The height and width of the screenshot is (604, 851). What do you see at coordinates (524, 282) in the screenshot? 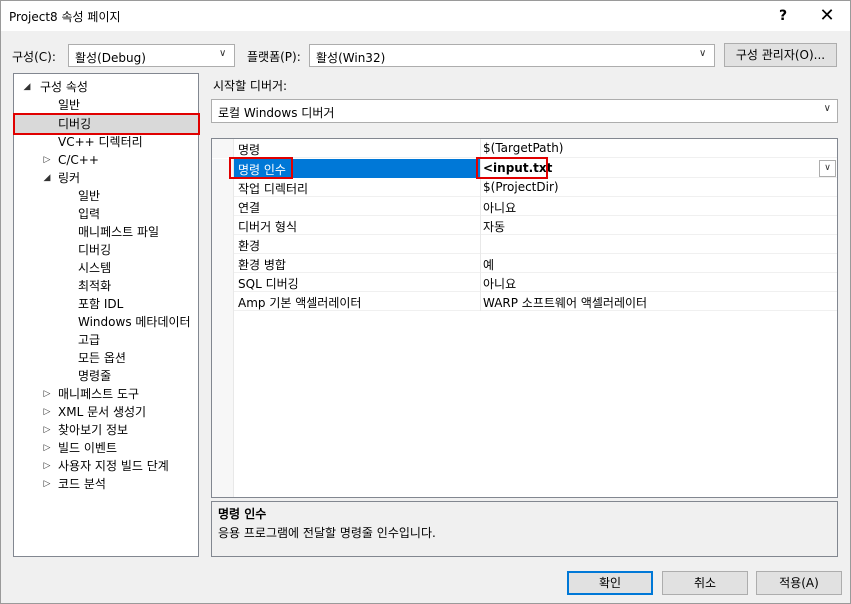
I see `property-row: SQL 디버깅 아니요` at bounding box center [524, 282].